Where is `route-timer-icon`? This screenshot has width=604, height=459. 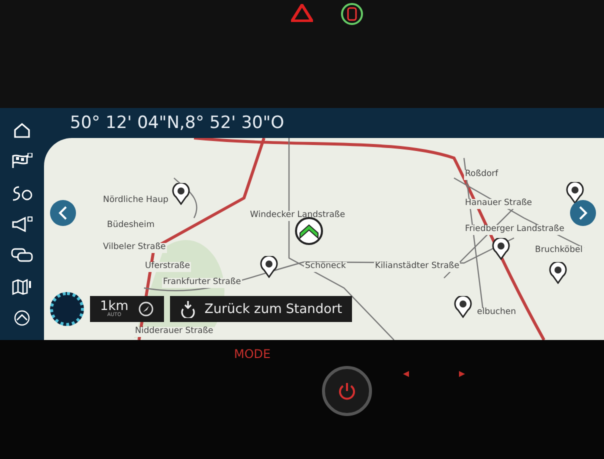 route-timer-icon is located at coordinates (22, 192).